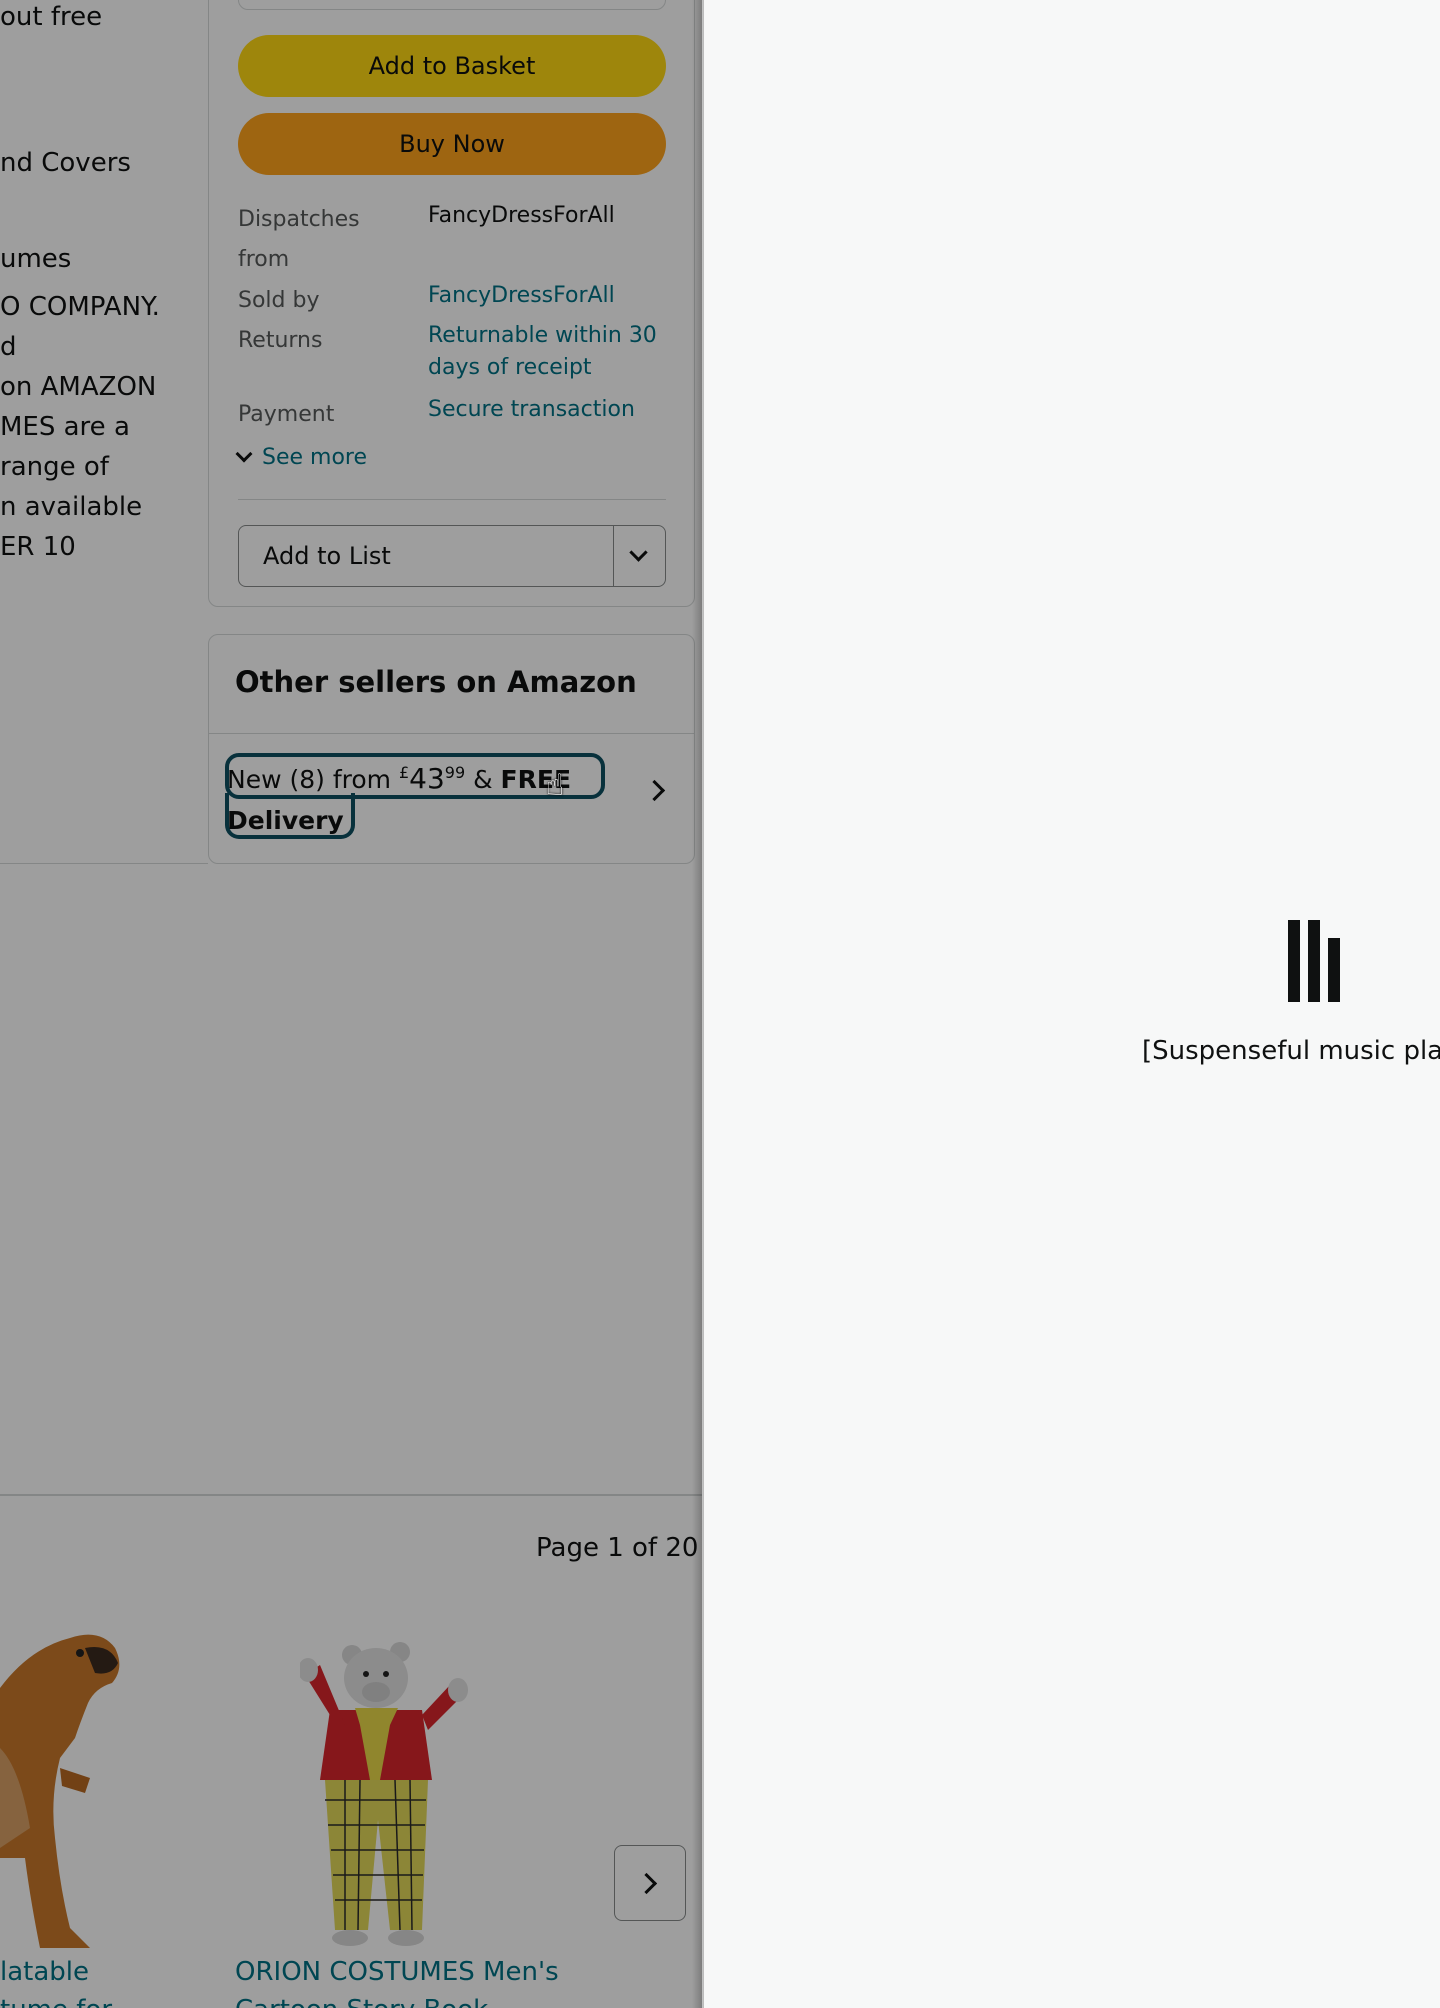 This screenshot has height=2008, width=1440. Describe the element at coordinates (452, 144) in the screenshot. I see `buy-now-button: Buy Now` at that location.